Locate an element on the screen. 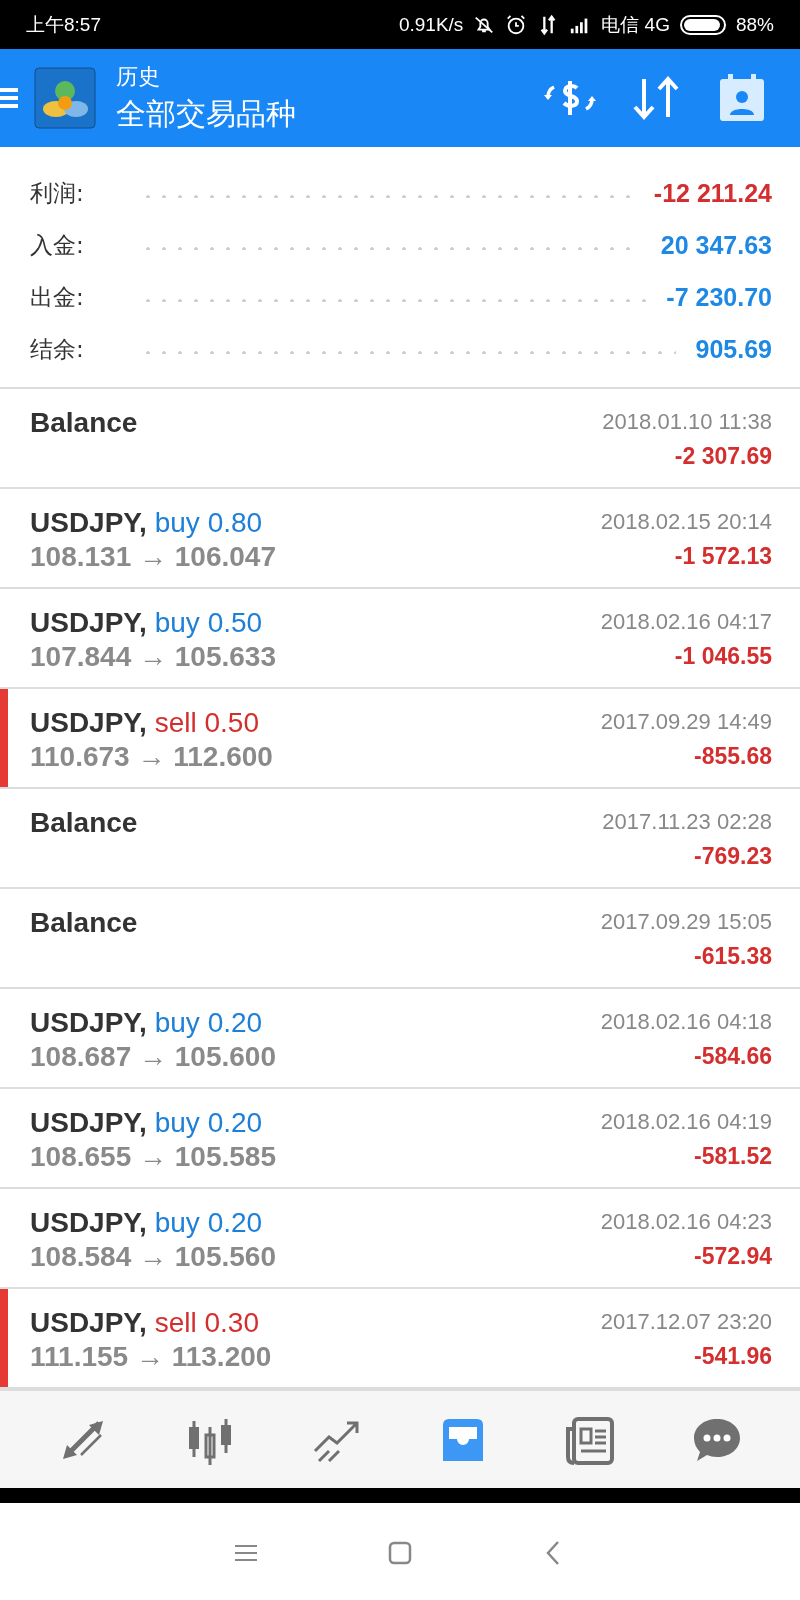 The image size is (800, 1600). trade-time: 2017.11.23 02:28 is located at coordinates (687, 822).